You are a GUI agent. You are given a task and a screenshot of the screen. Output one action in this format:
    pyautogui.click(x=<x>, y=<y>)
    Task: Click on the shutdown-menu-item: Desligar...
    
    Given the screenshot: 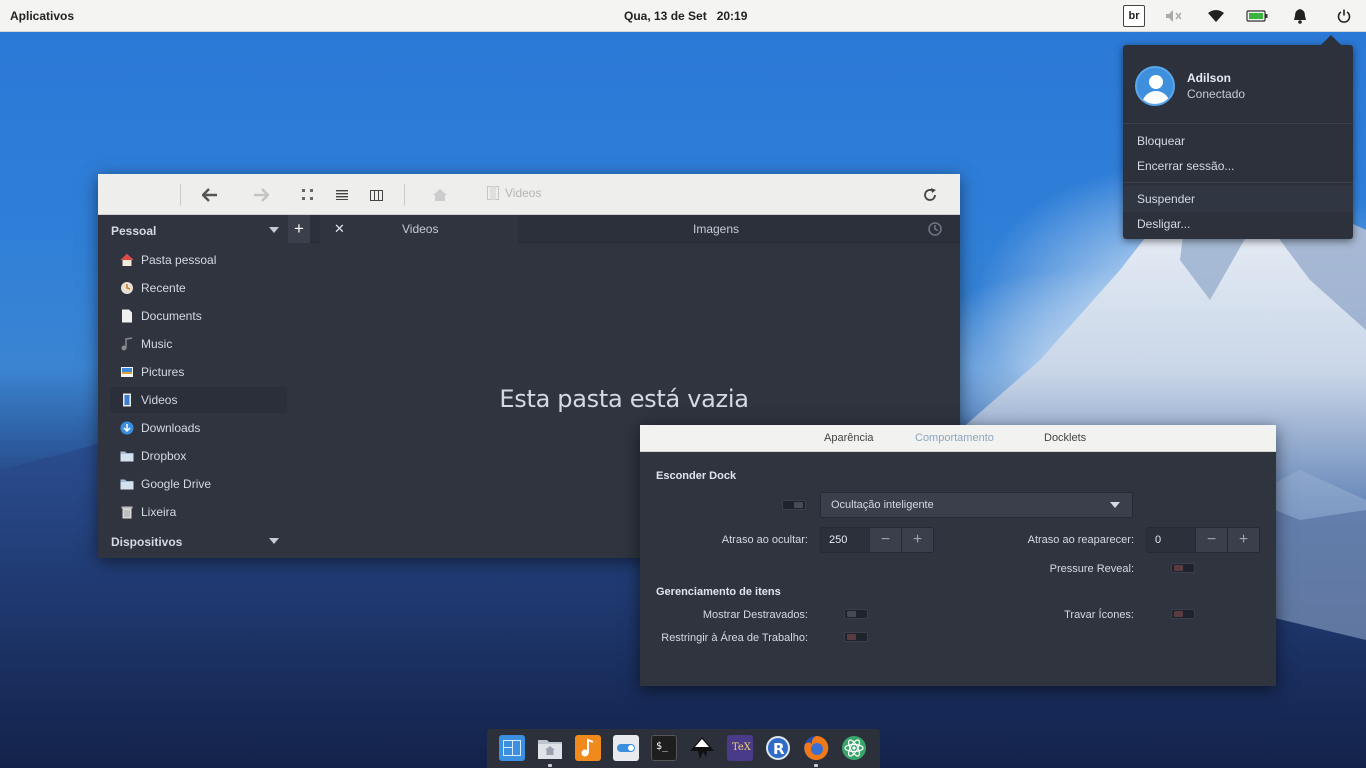 What is the action you would take?
    pyautogui.click(x=1163, y=224)
    